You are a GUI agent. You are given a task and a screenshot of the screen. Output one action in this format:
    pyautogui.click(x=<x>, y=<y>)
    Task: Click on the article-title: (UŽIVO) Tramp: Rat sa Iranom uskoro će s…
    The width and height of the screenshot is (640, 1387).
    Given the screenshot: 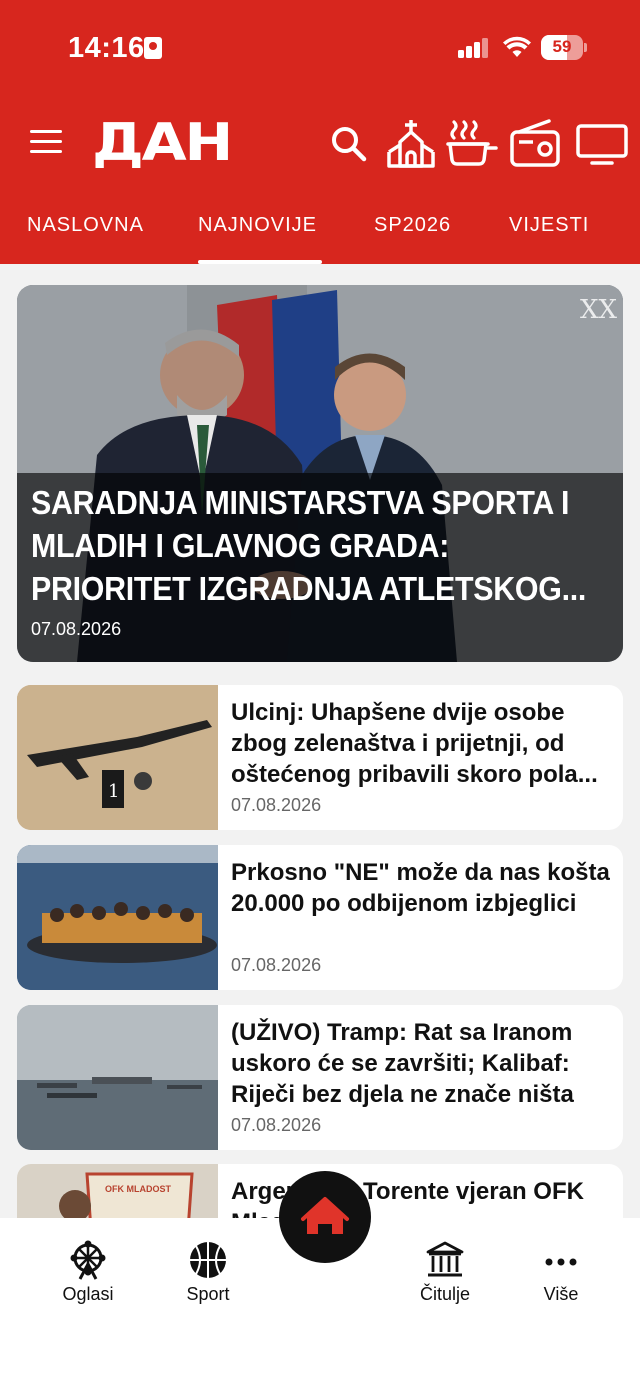 What is the action you would take?
    pyautogui.click(x=402, y=1063)
    